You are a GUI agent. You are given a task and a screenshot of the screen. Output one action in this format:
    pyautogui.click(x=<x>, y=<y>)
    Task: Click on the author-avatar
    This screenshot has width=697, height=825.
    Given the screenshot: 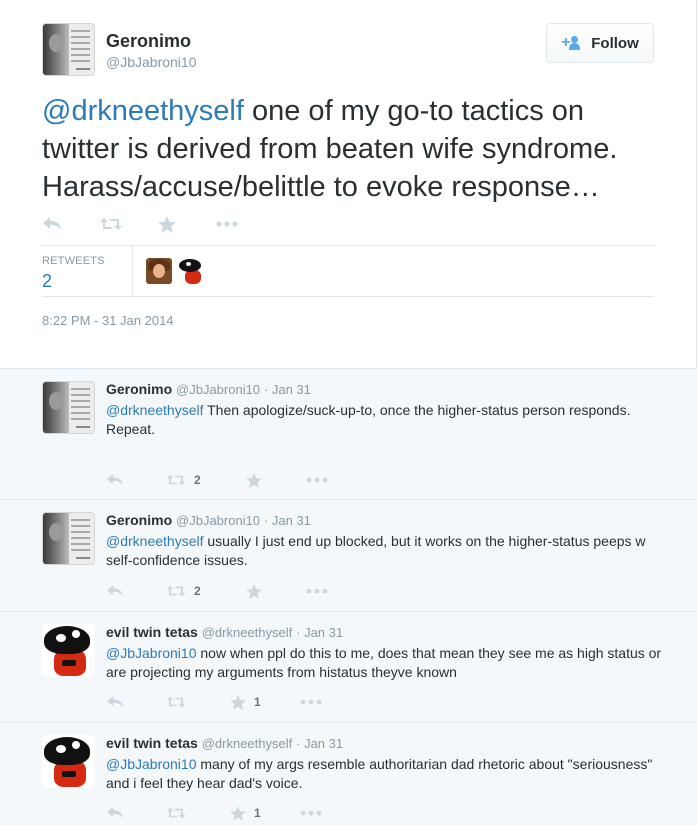 What is the action you would take?
    pyautogui.click(x=68, y=49)
    